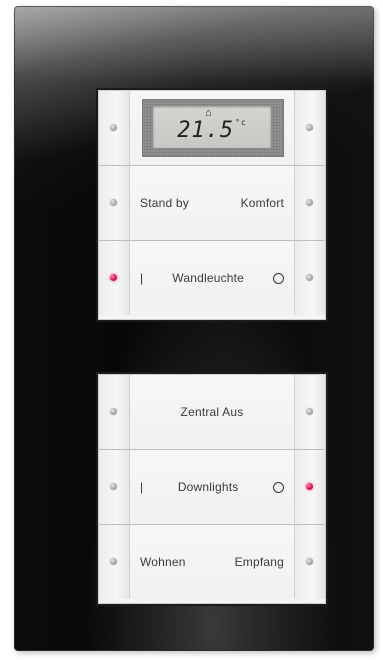 Image resolution: width=383 pixels, height=660 pixels. What do you see at coordinates (241, 122) in the screenshot?
I see `temperature-unit: °c` at bounding box center [241, 122].